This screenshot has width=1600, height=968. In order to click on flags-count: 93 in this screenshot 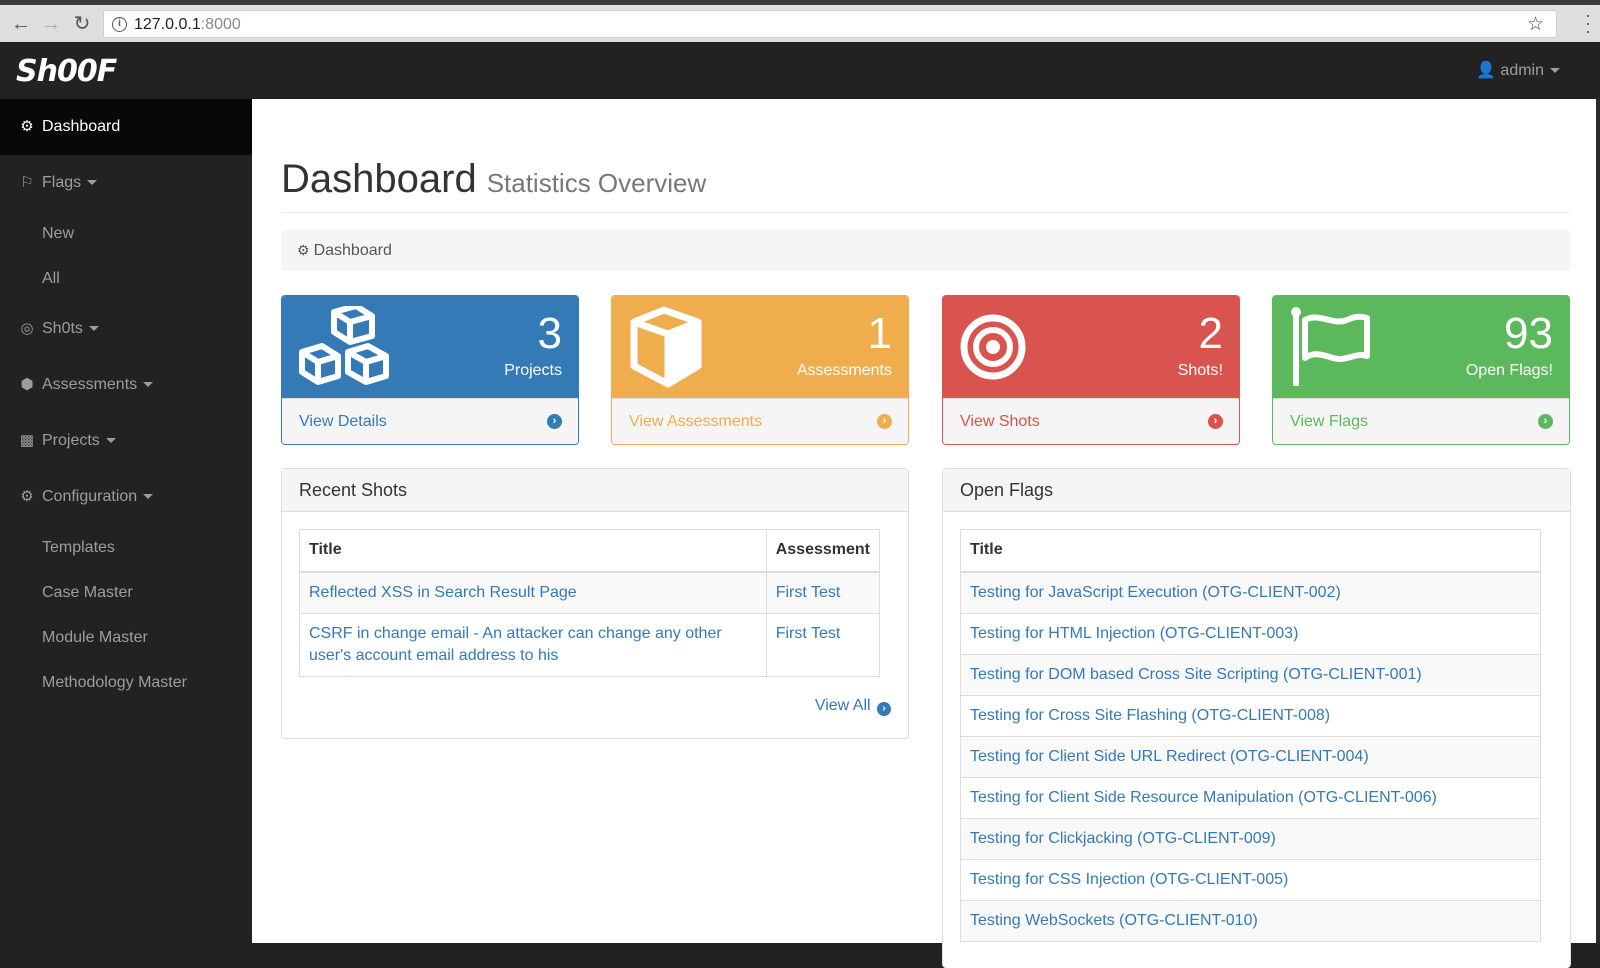, I will do `click(1528, 333)`.